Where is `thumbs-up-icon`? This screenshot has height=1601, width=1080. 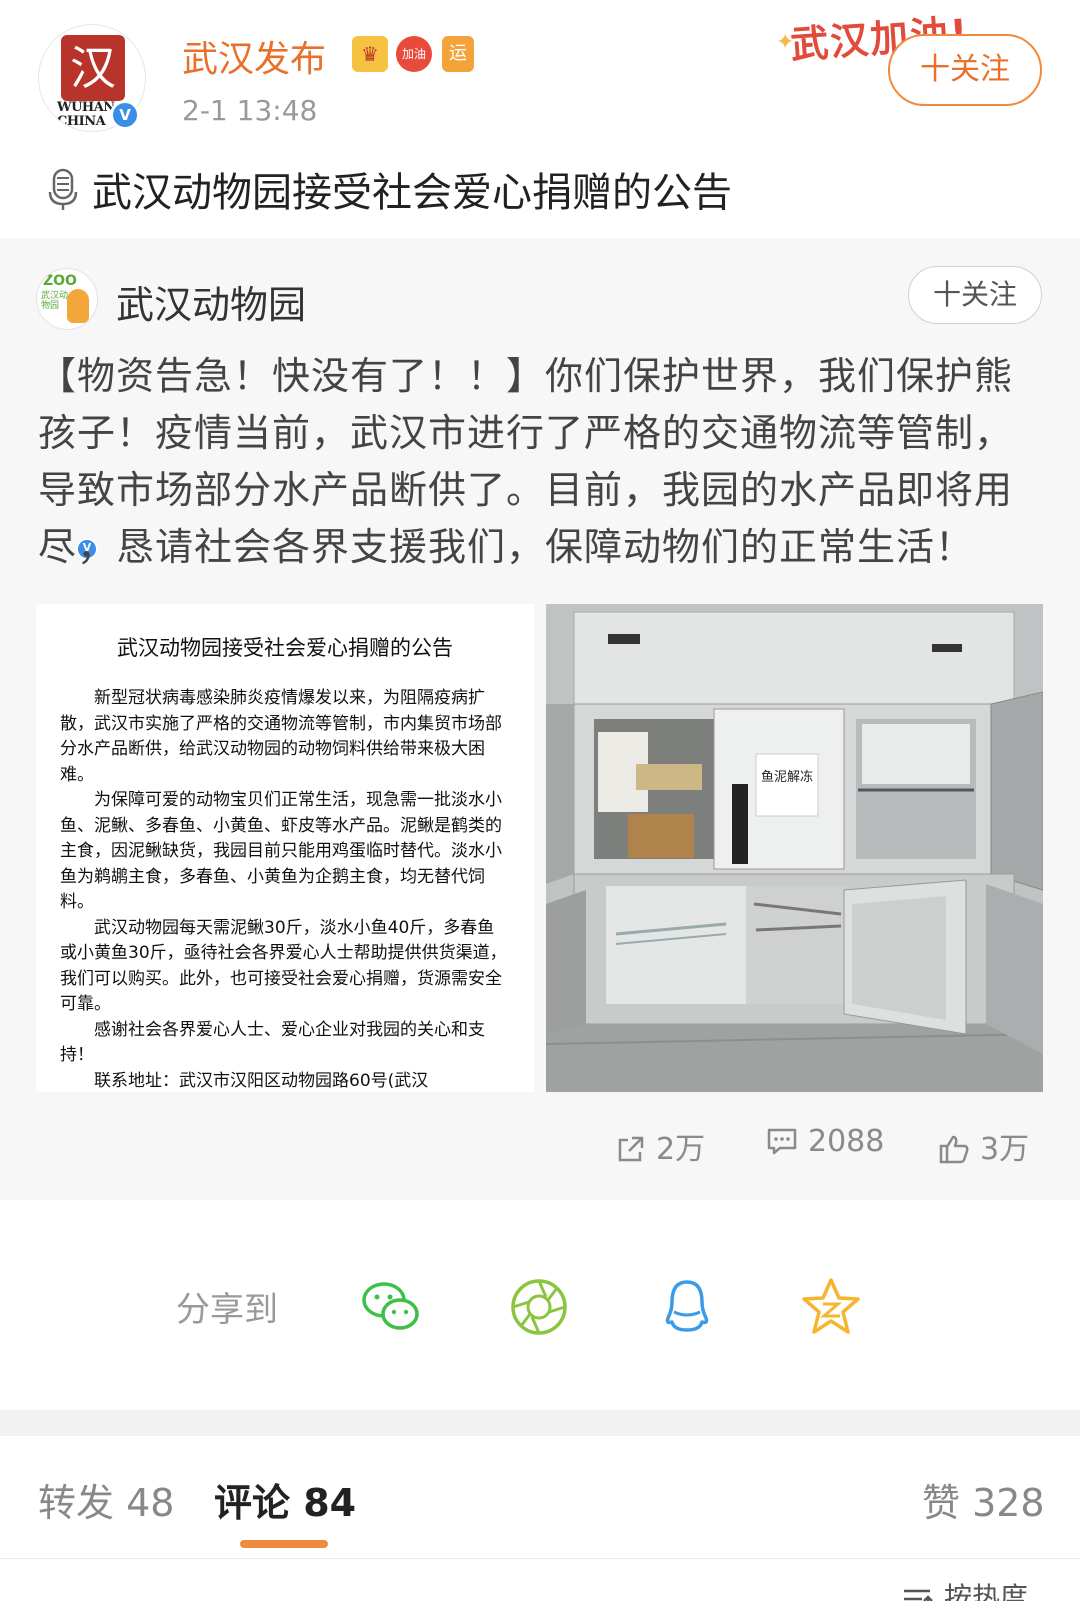
thumbs-up-icon is located at coordinates (954, 1149).